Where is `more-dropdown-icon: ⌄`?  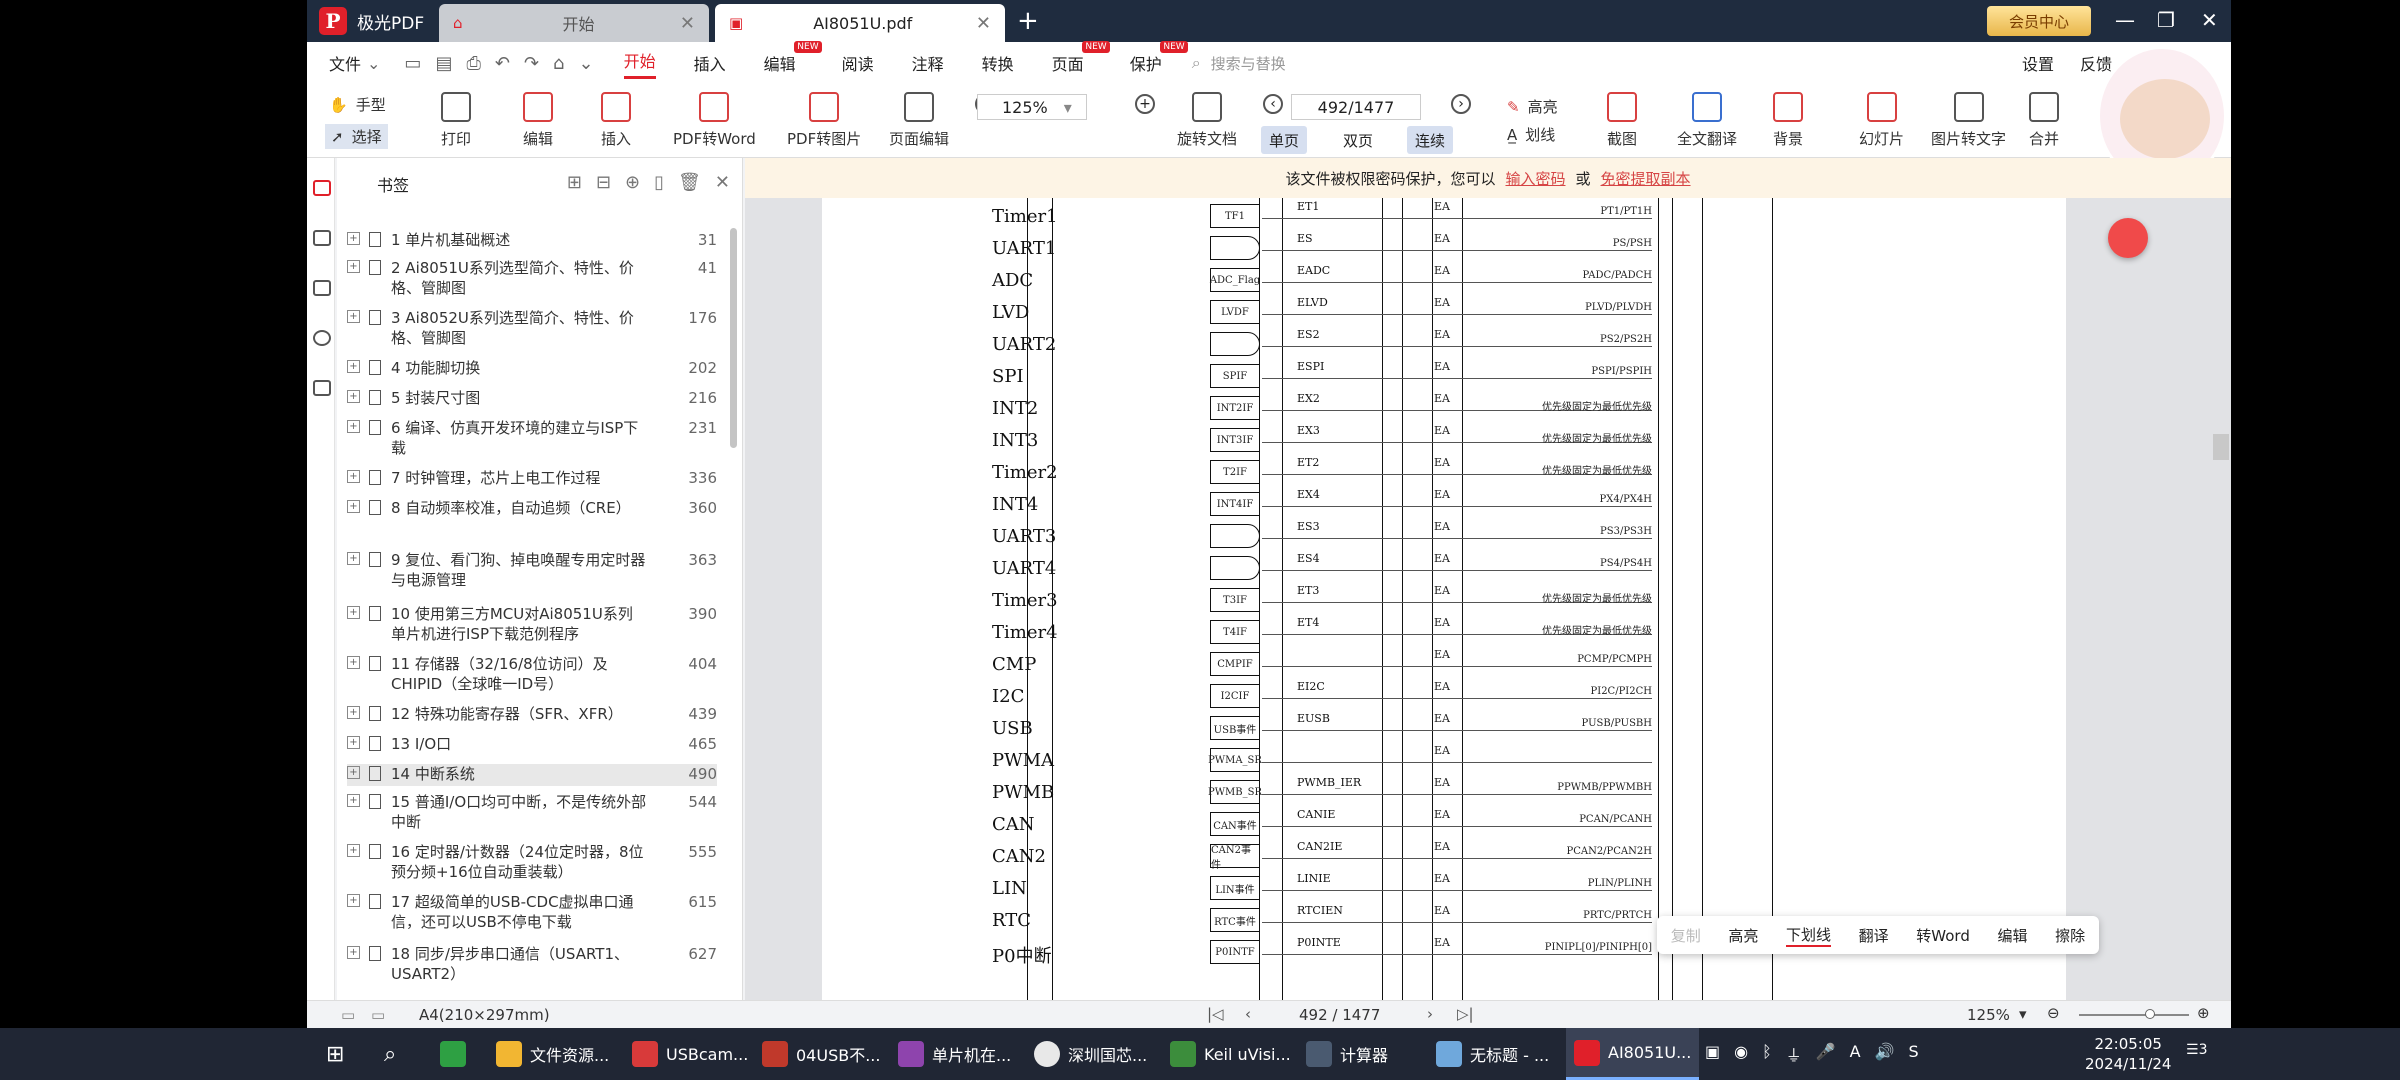 more-dropdown-icon: ⌄ is located at coordinates (585, 63).